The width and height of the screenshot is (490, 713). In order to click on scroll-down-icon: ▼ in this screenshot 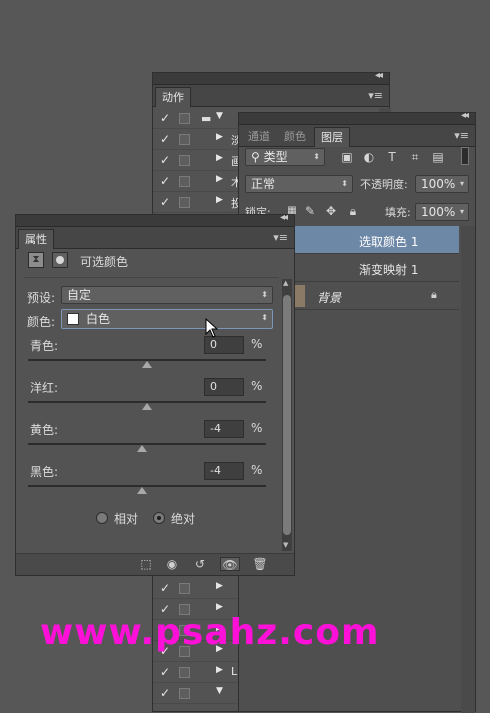, I will do `click(285, 545)`.